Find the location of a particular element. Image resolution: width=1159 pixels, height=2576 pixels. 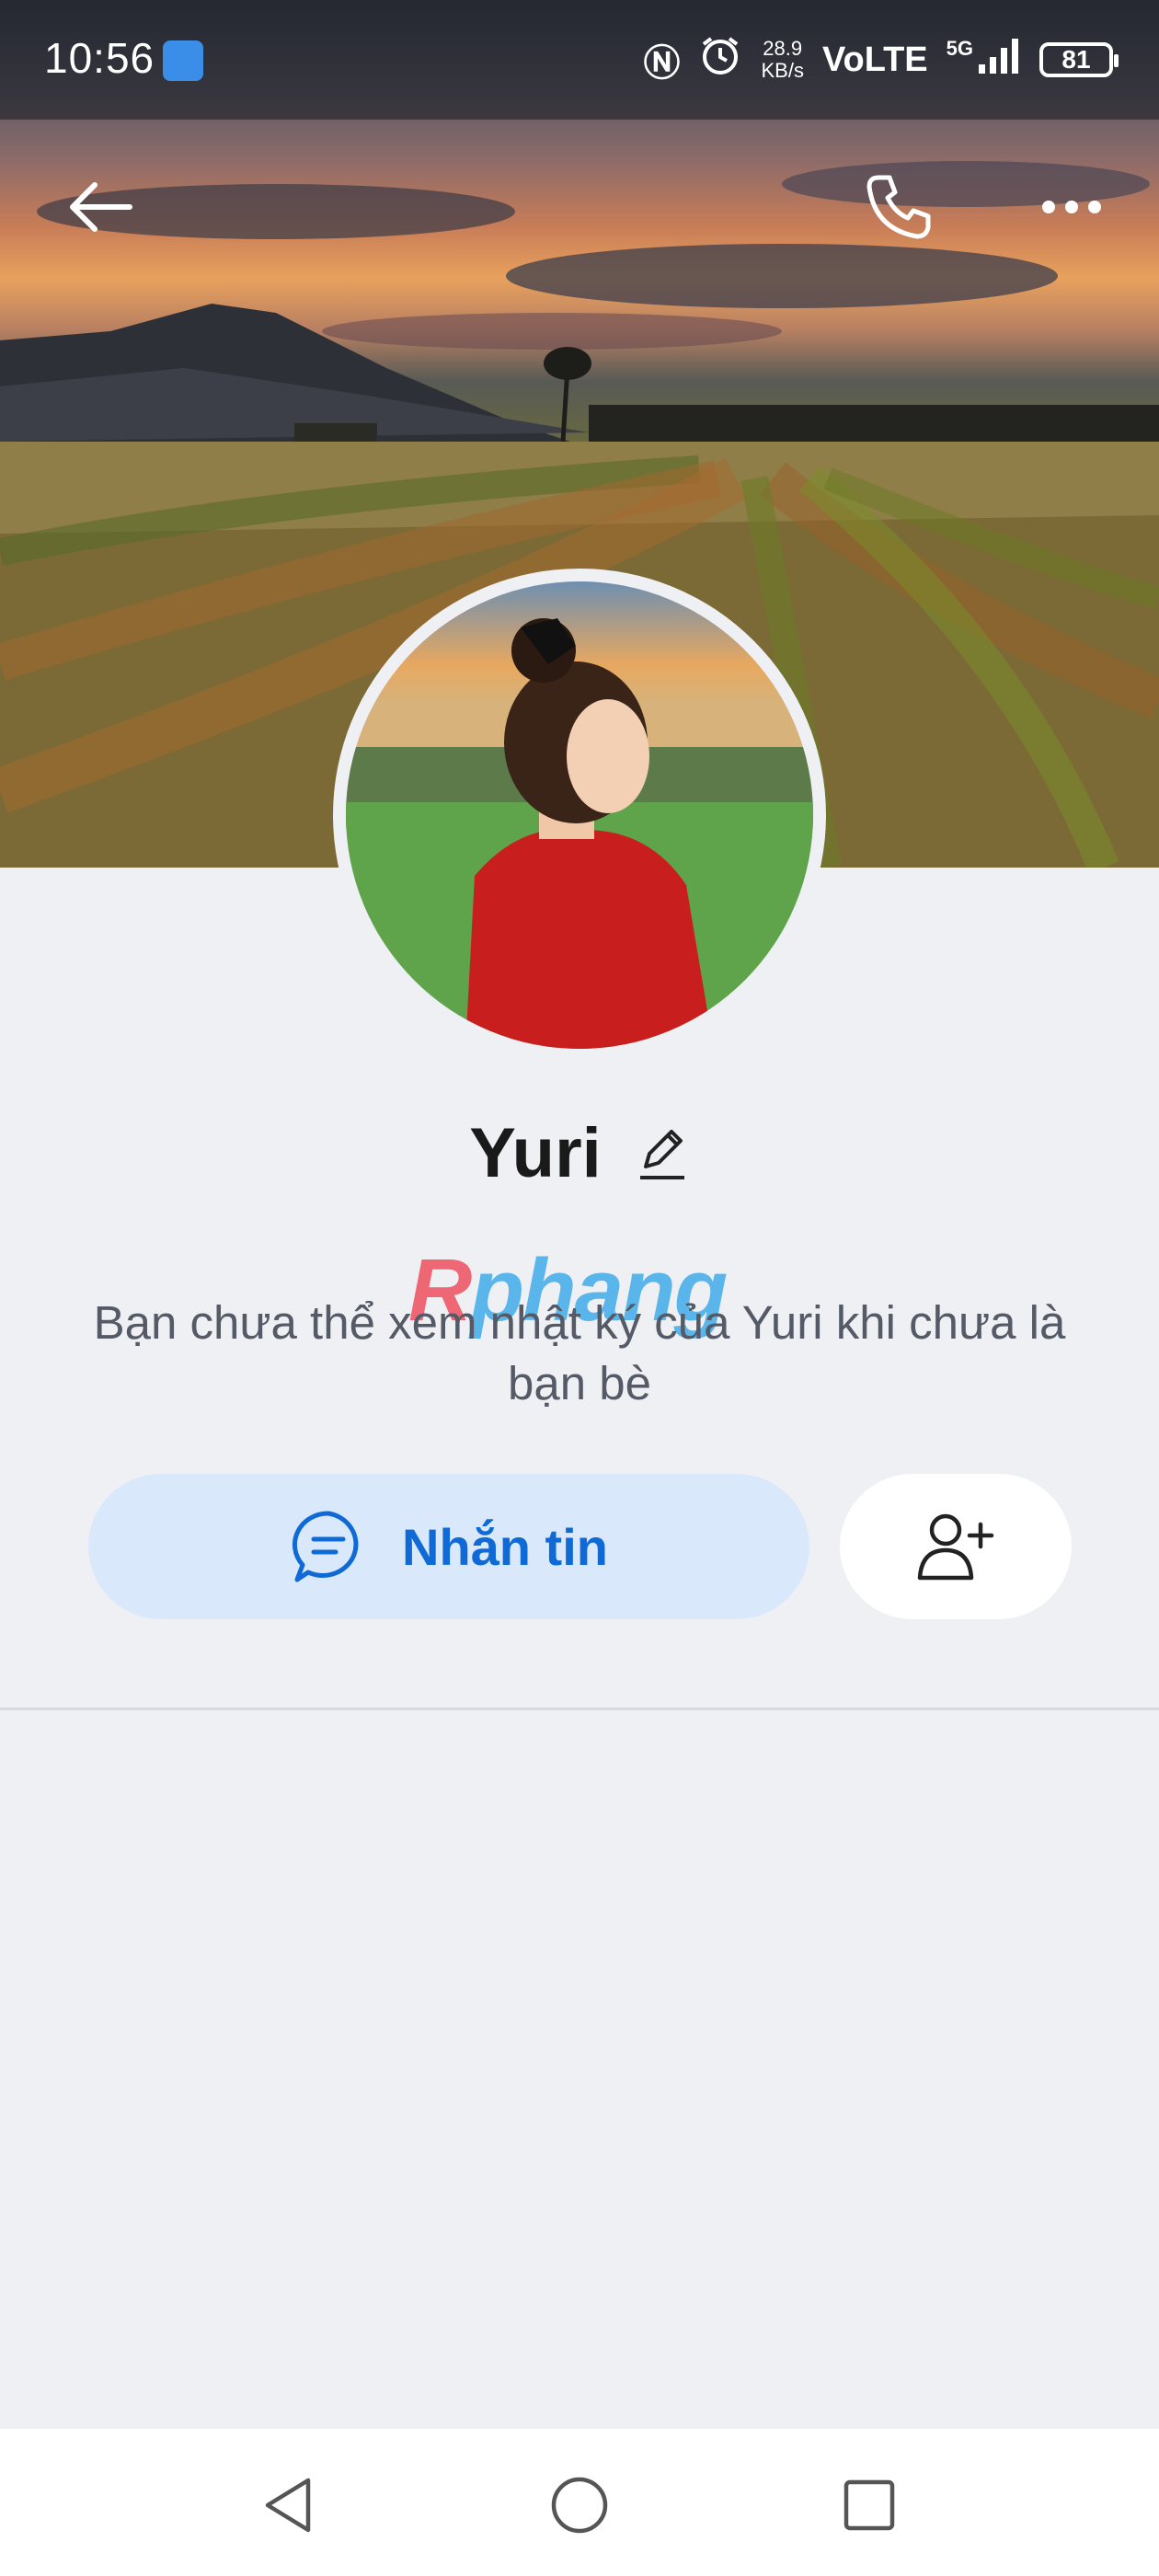

add-user-icon is located at coordinates (955, 1547).